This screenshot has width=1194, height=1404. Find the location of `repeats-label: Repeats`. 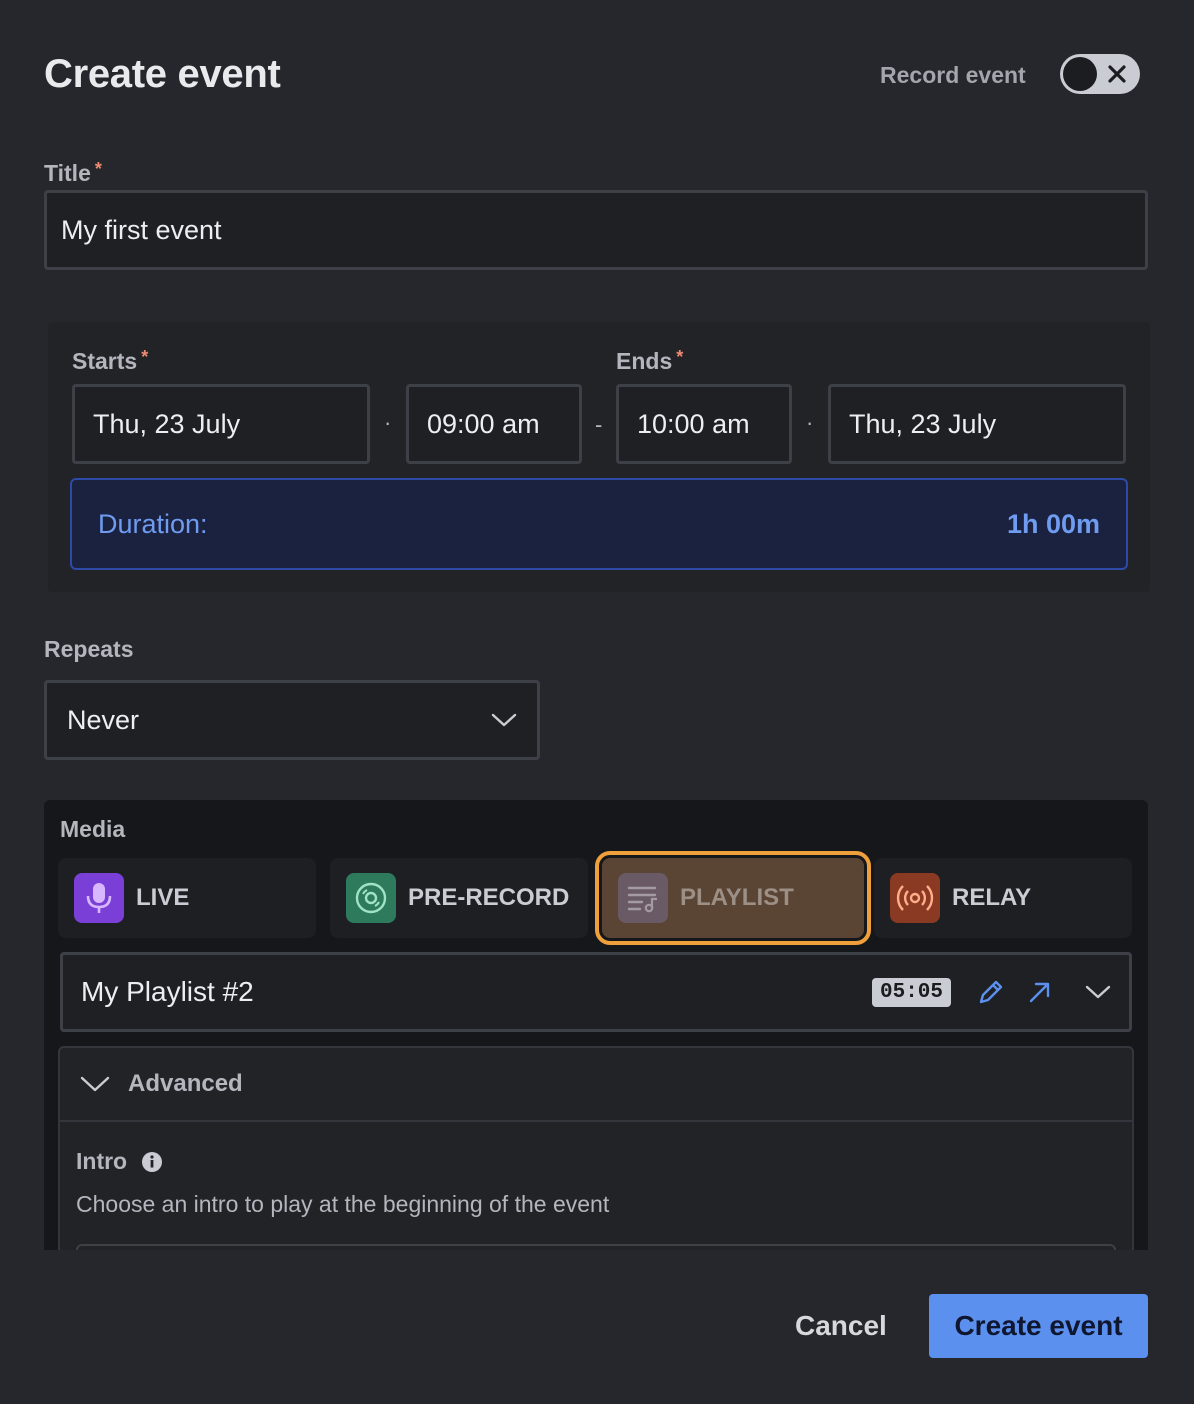

repeats-label: Repeats is located at coordinates (89, 649).